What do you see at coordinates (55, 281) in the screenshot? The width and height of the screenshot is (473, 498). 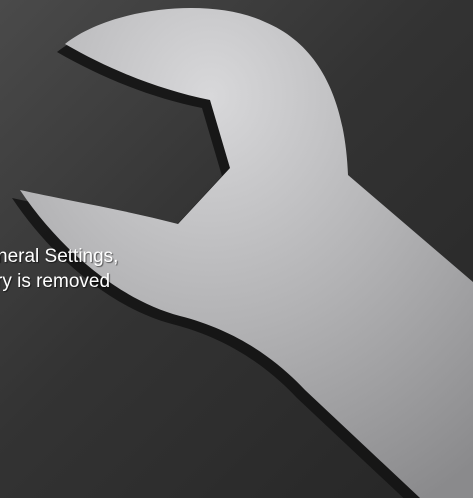 I see `info-line-2: ry is removed` at bounding box center [55, 281].